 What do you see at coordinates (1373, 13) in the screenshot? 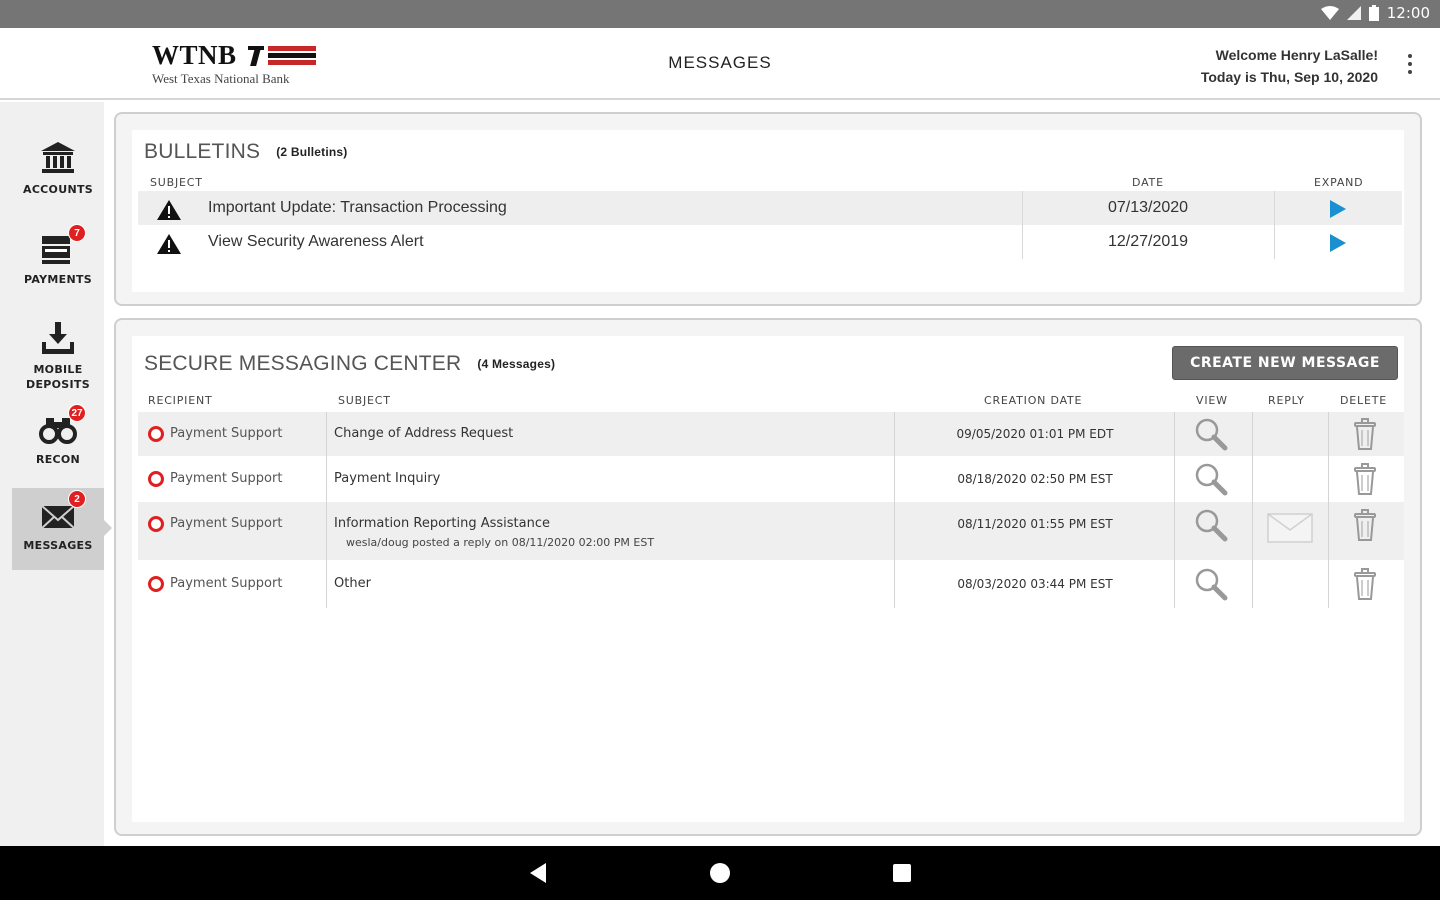
I see `battery-icon` at bounding box center [1373, 13].